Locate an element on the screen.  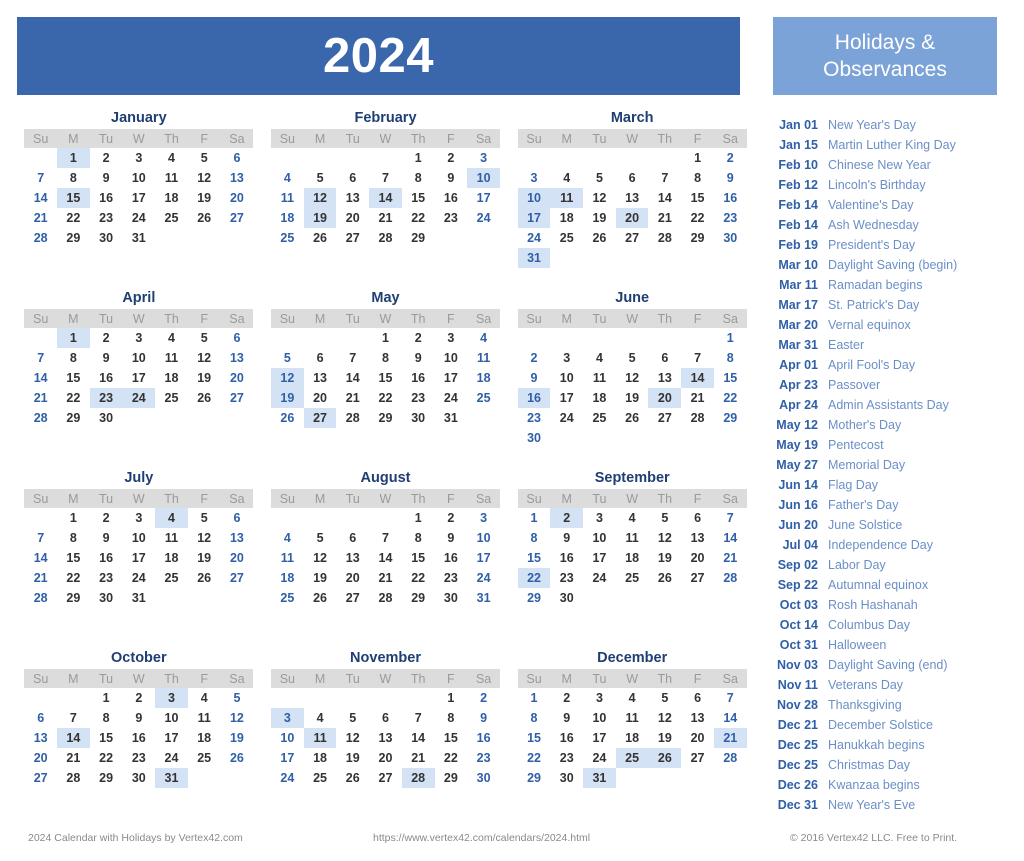
day-cell: 25 is located at coordinates (483, 398).